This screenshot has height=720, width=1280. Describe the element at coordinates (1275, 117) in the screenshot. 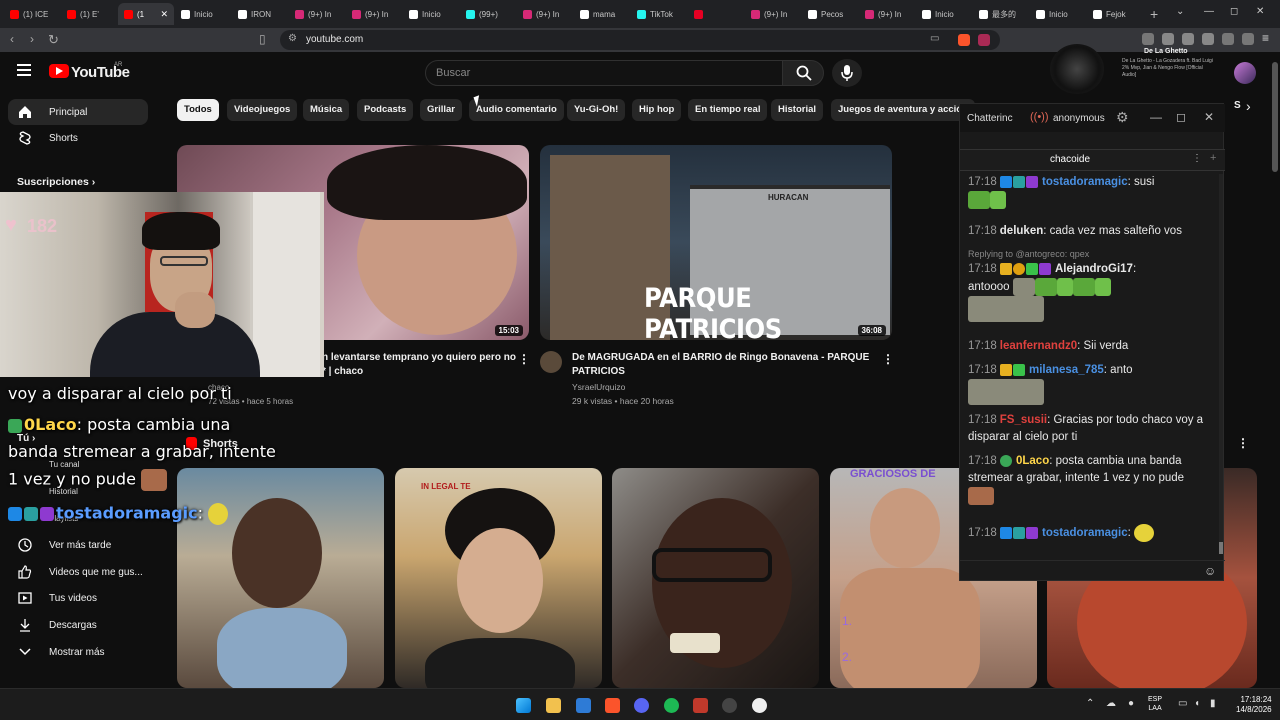

I see `page-scrollbar-thumb` at that location.